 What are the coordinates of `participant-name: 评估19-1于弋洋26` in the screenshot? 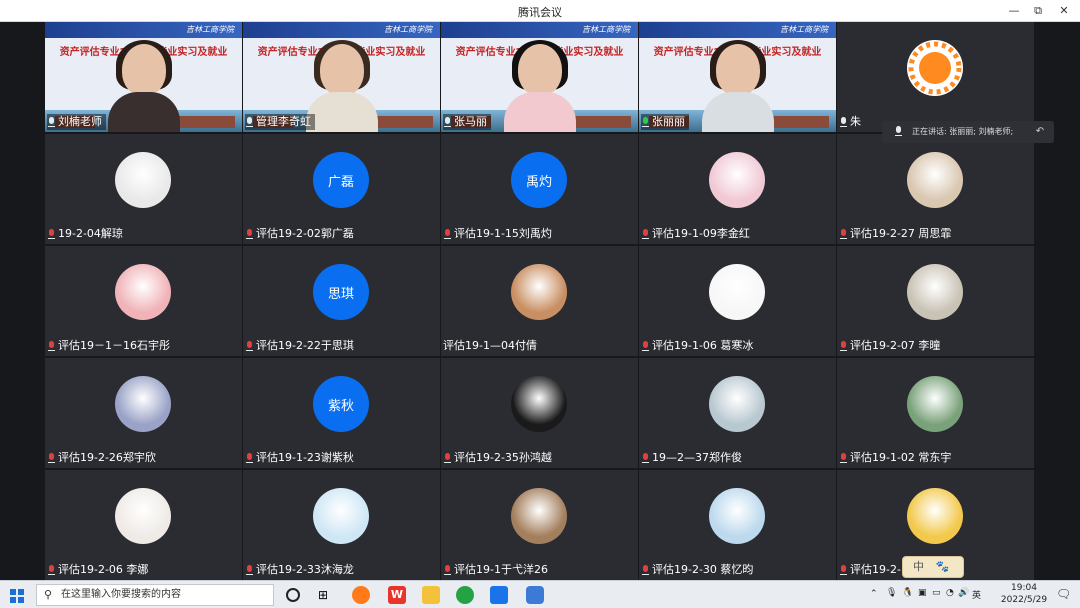 It's located at (501, 569).